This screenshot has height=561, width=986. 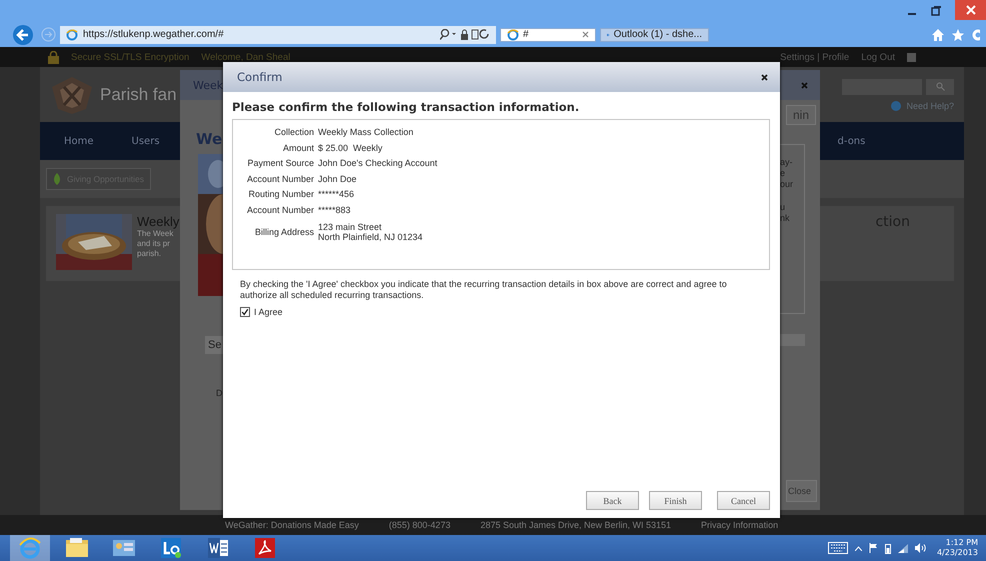 What do you see at coordinates (920, 548) in the screenshot?
I see `volume-icon` at bounding box center [920, 548].